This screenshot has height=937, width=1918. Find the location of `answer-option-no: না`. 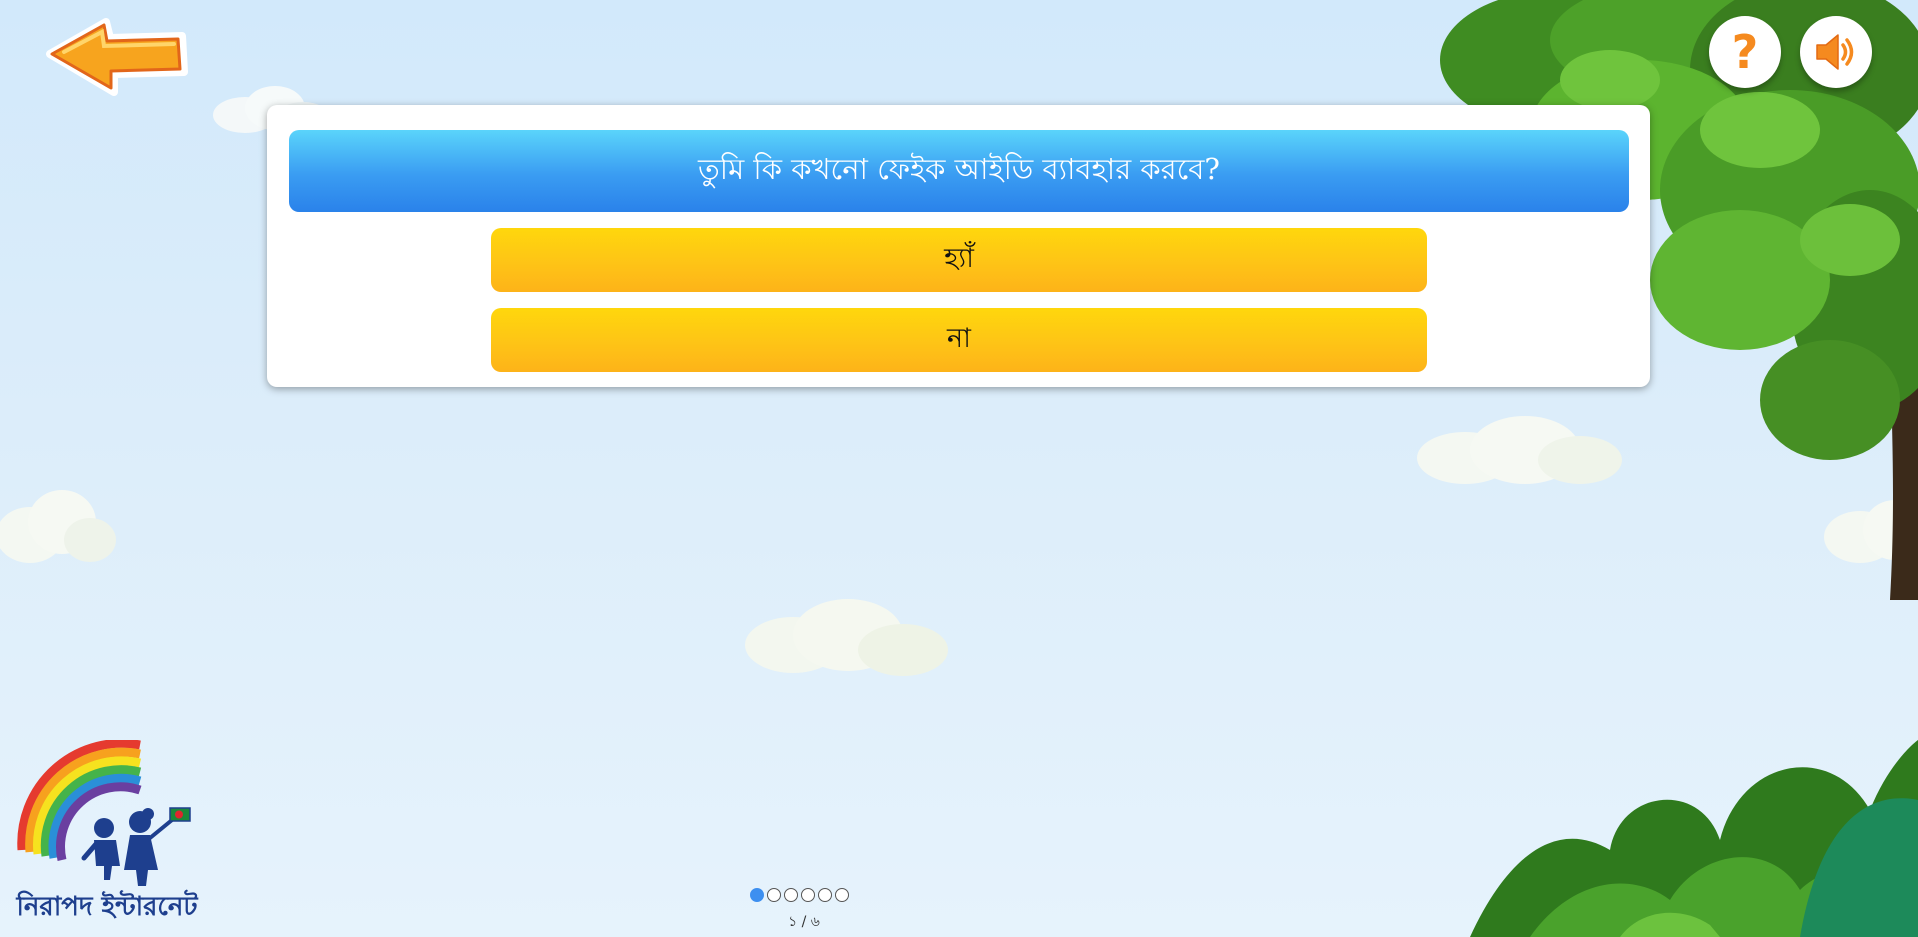

answer-option-no: না is located at coordinates (959, 340).